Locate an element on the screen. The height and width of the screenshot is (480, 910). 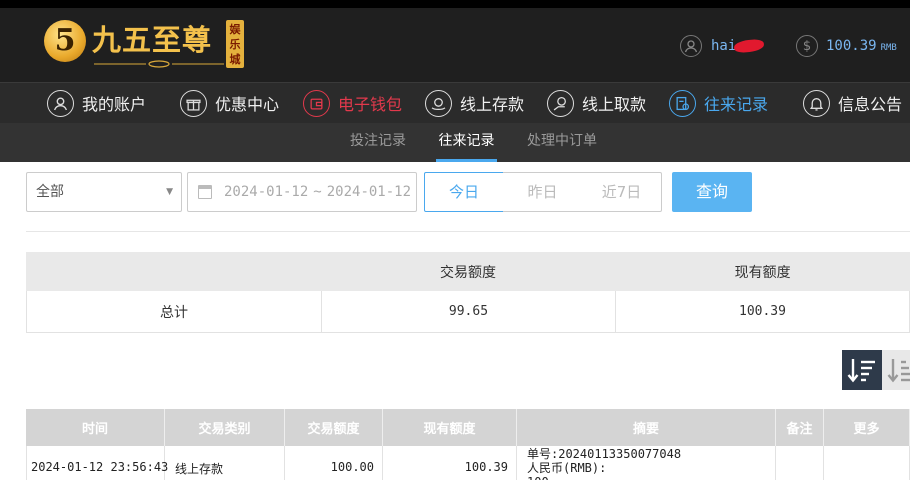
records-header: 时间 交易类别 交易额度 现有额度 摘要 备注 更多 is located at coordinates (468, 427).